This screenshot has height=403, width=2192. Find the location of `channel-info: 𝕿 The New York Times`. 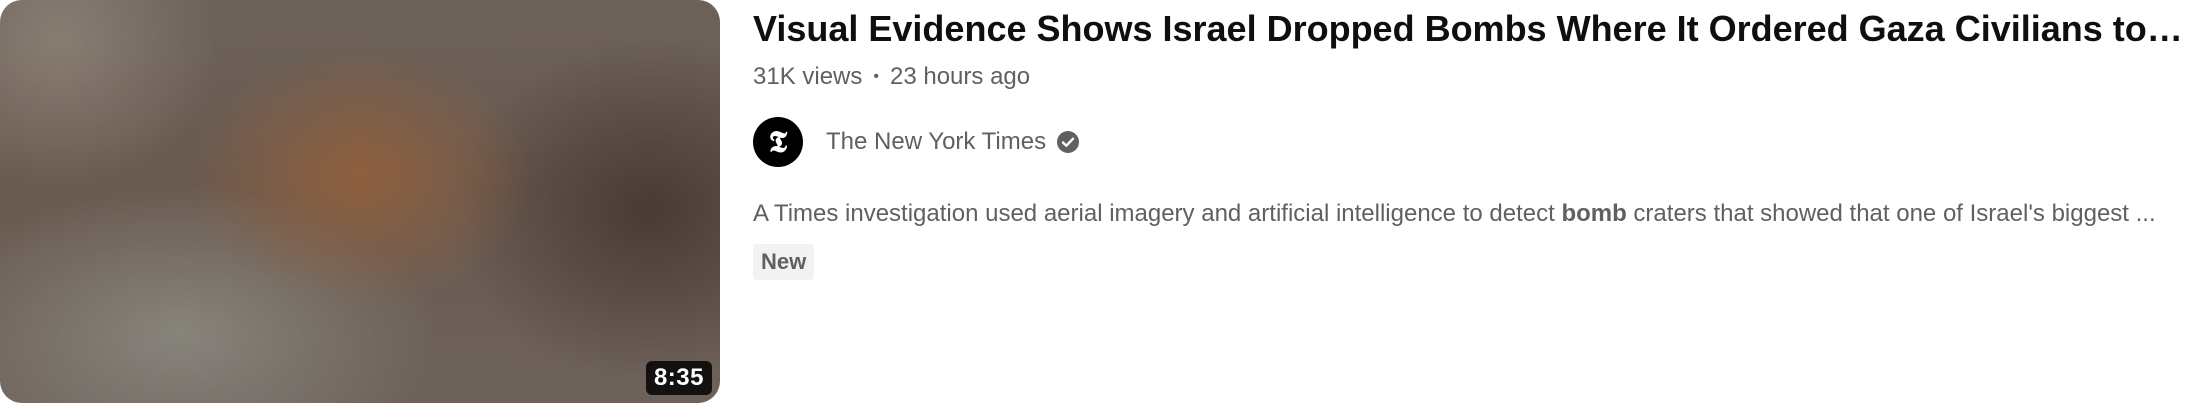

channel-info: 𝕿 The New York Times is located at coordinates (1472, 142).